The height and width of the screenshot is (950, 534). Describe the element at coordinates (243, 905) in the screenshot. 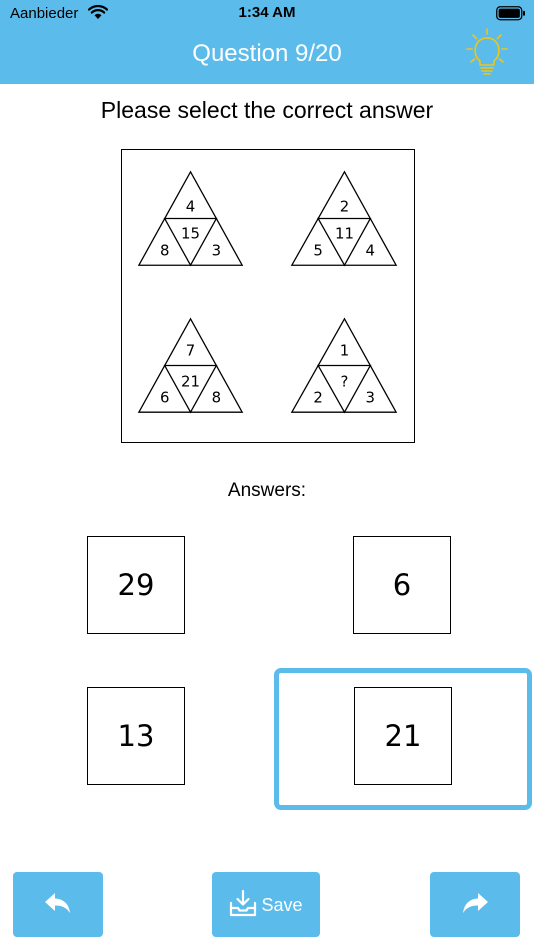

I see `download-tray-icon` at that location.